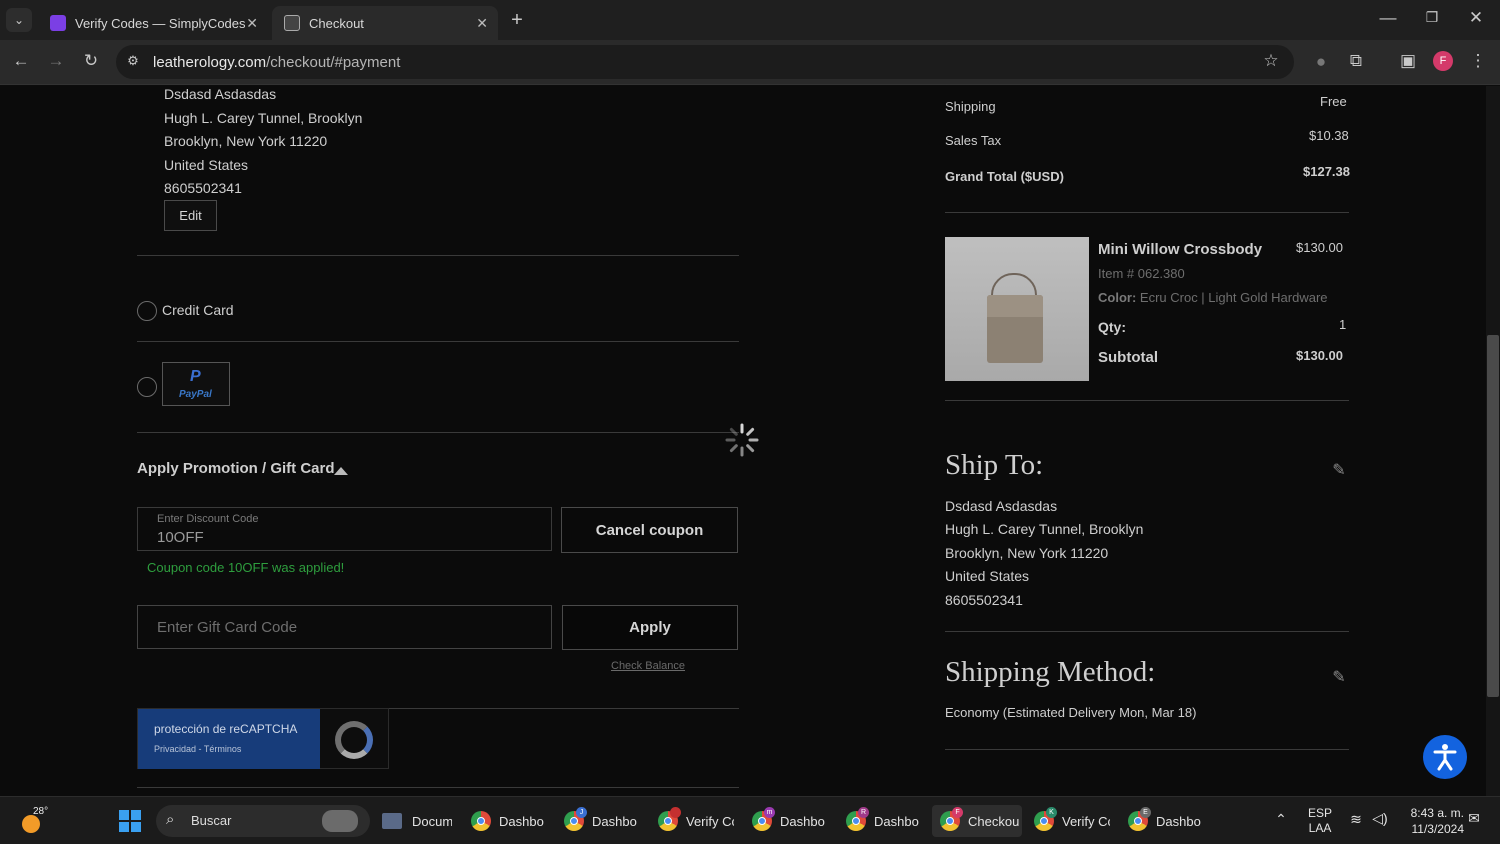 This screenshot has width=1500, height=844. I want to click on menu-kebab-icon: ⋮, so click(1478, 61).